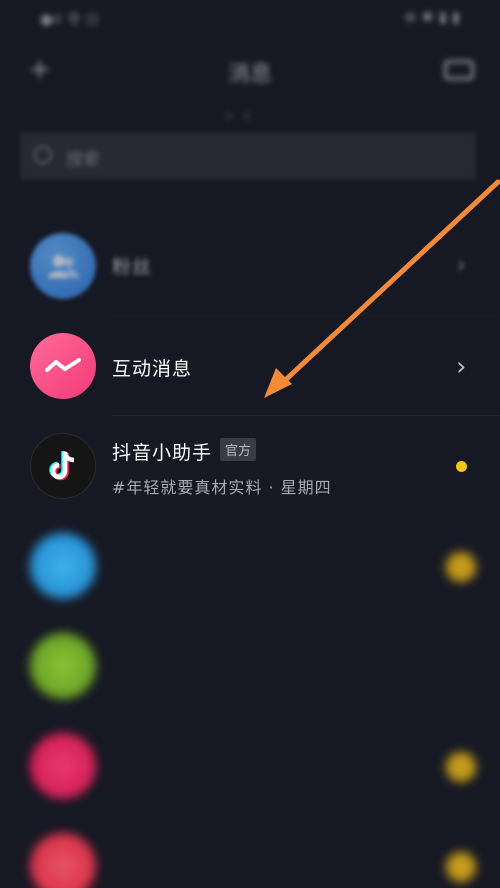 Image resolution: width=500 pixels, height=888 pixels. I want to click on official-badge: 官方, so click(238, 449).